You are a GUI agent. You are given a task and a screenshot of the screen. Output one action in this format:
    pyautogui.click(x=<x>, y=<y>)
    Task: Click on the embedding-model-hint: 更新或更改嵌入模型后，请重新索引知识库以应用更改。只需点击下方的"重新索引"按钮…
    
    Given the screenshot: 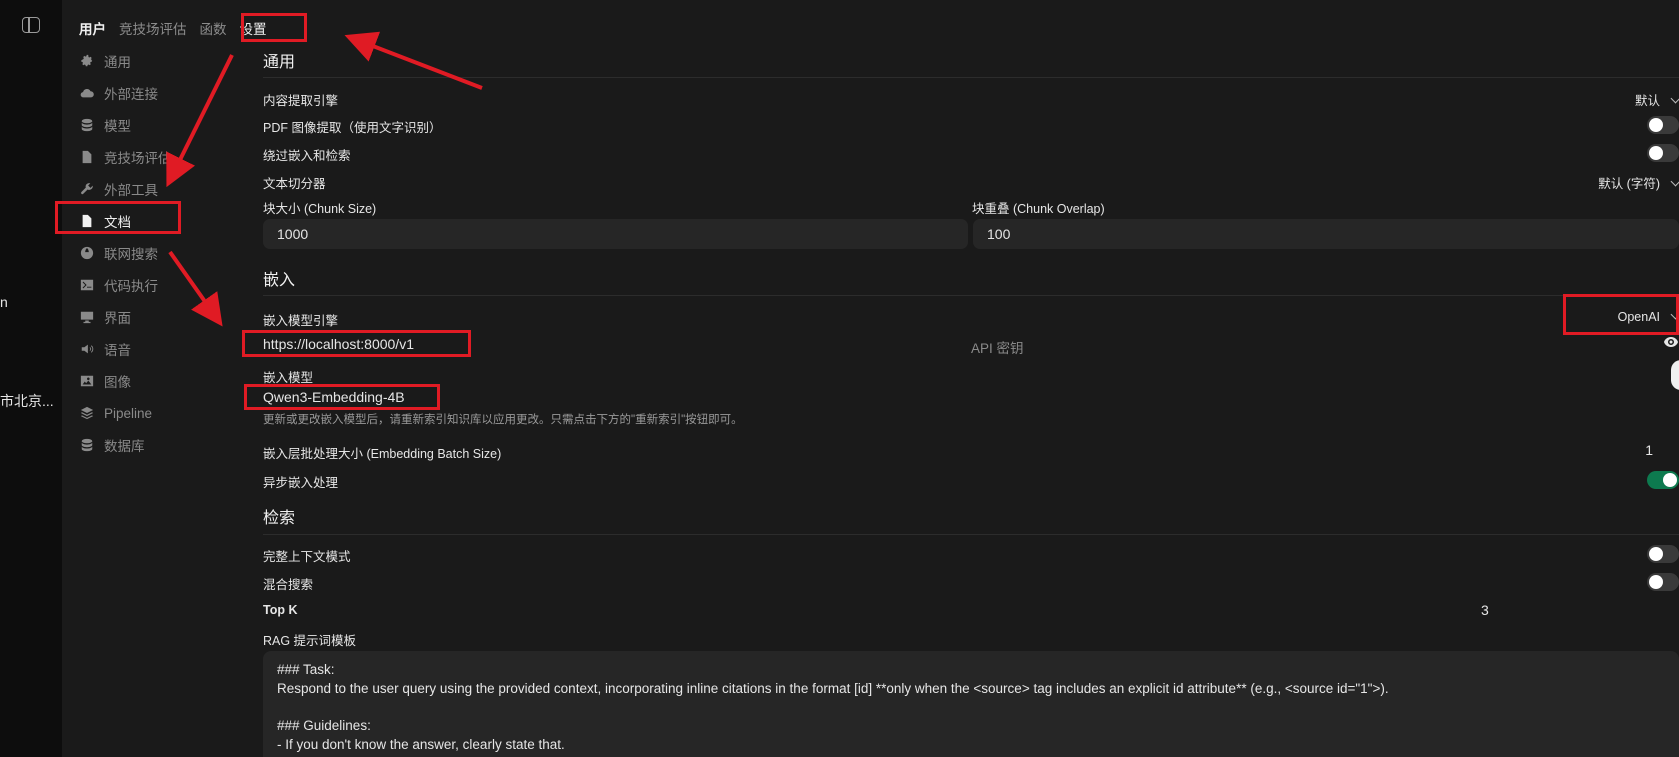 What is the action you would take?
    pyautogui.click(x=503, y=420)
    